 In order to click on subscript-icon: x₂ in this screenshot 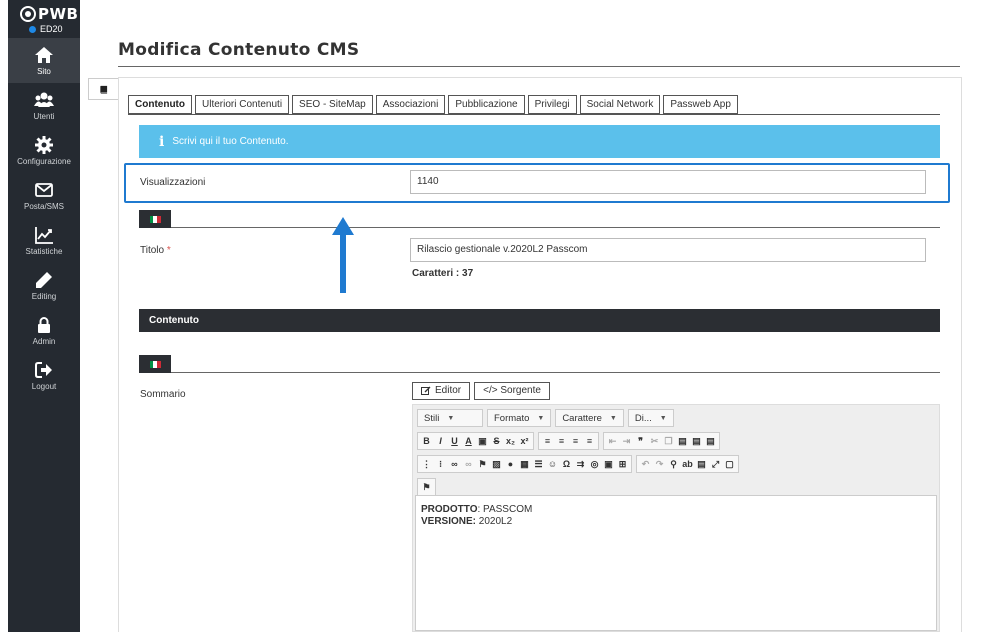, I will do `click(510, 441)`.